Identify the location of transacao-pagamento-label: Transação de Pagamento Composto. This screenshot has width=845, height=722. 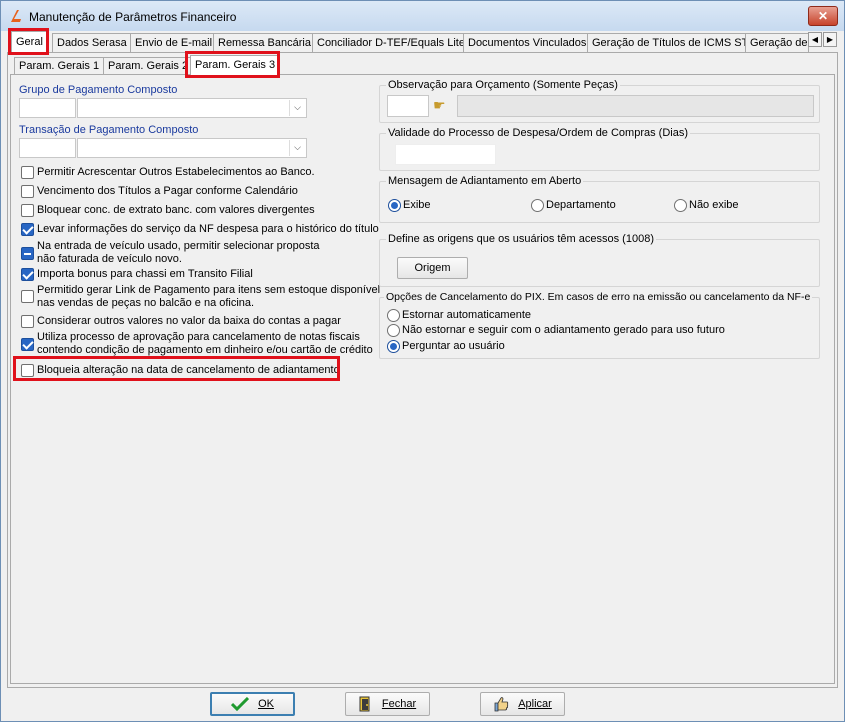
(109, 130).